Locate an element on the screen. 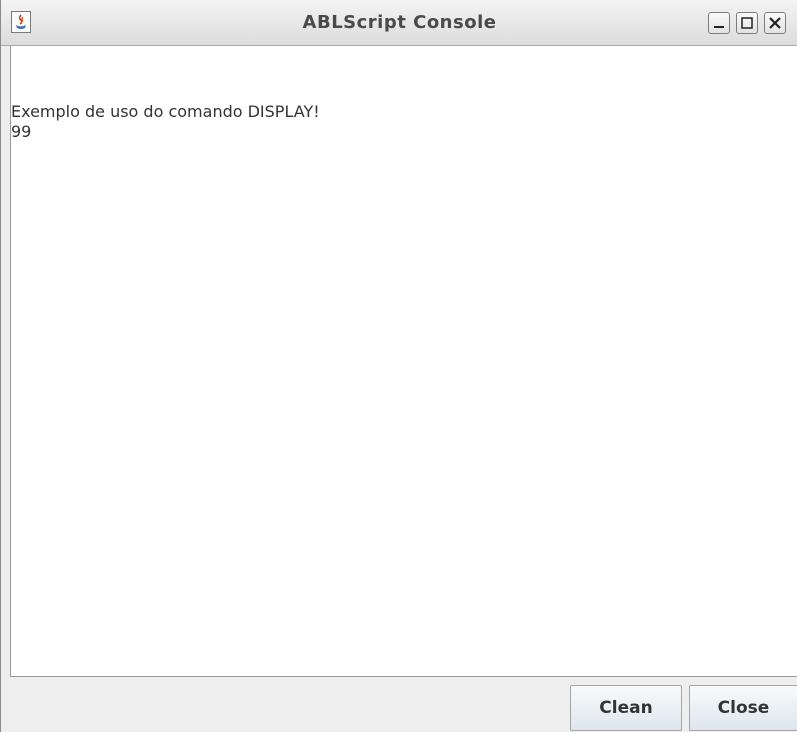 Image resolution: width=797 pixels, height=732 pixels. close-icon is located at coordinates (775, 23).